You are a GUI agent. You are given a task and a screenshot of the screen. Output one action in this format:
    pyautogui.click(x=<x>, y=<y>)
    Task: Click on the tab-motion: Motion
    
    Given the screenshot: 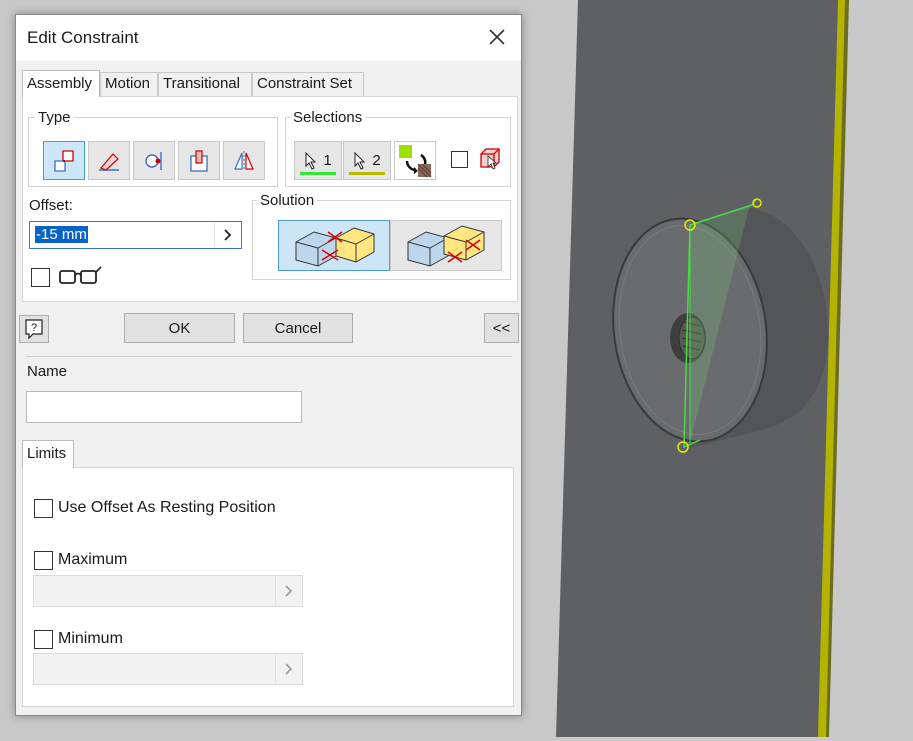 What is the action you would take?
    pyautogui.click(x=129, y=84)
    